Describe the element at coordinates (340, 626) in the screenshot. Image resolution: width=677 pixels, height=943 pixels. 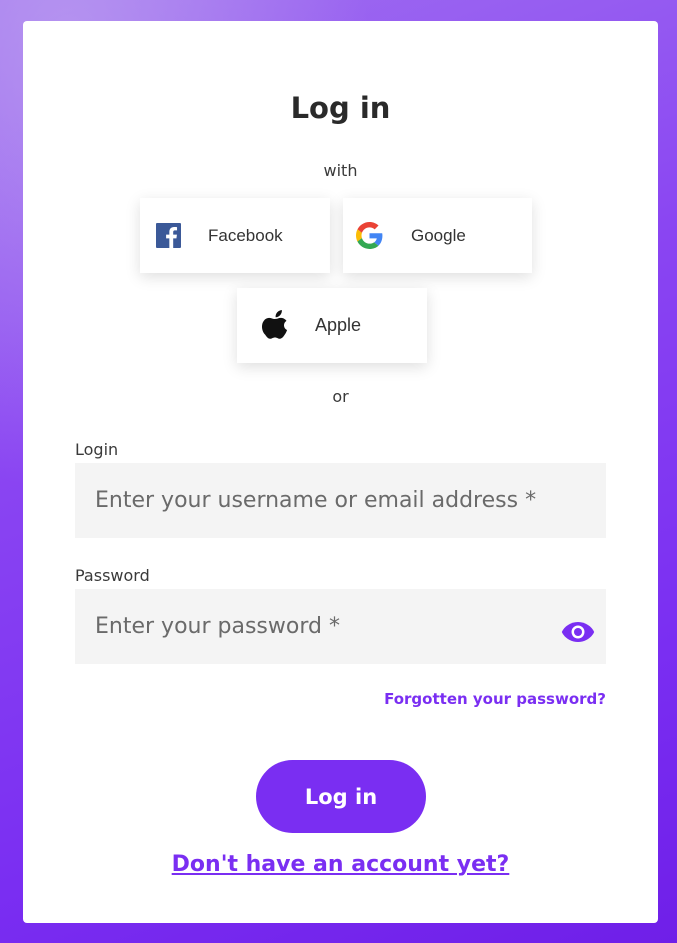
I see `password-input` at that location.